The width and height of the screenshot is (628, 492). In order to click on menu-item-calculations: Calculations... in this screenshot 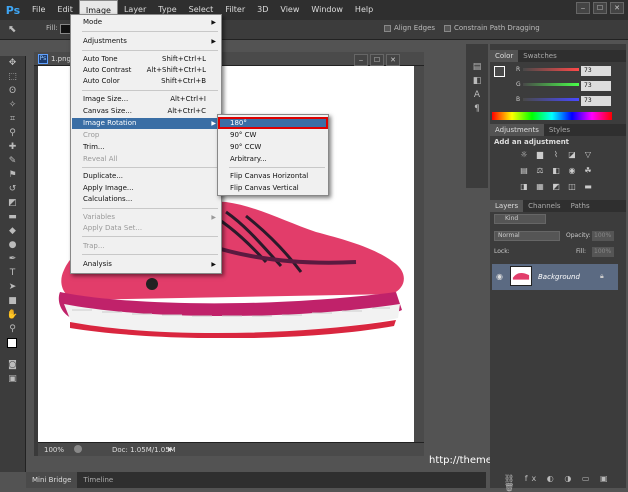, I will do `click(150, 199)`.